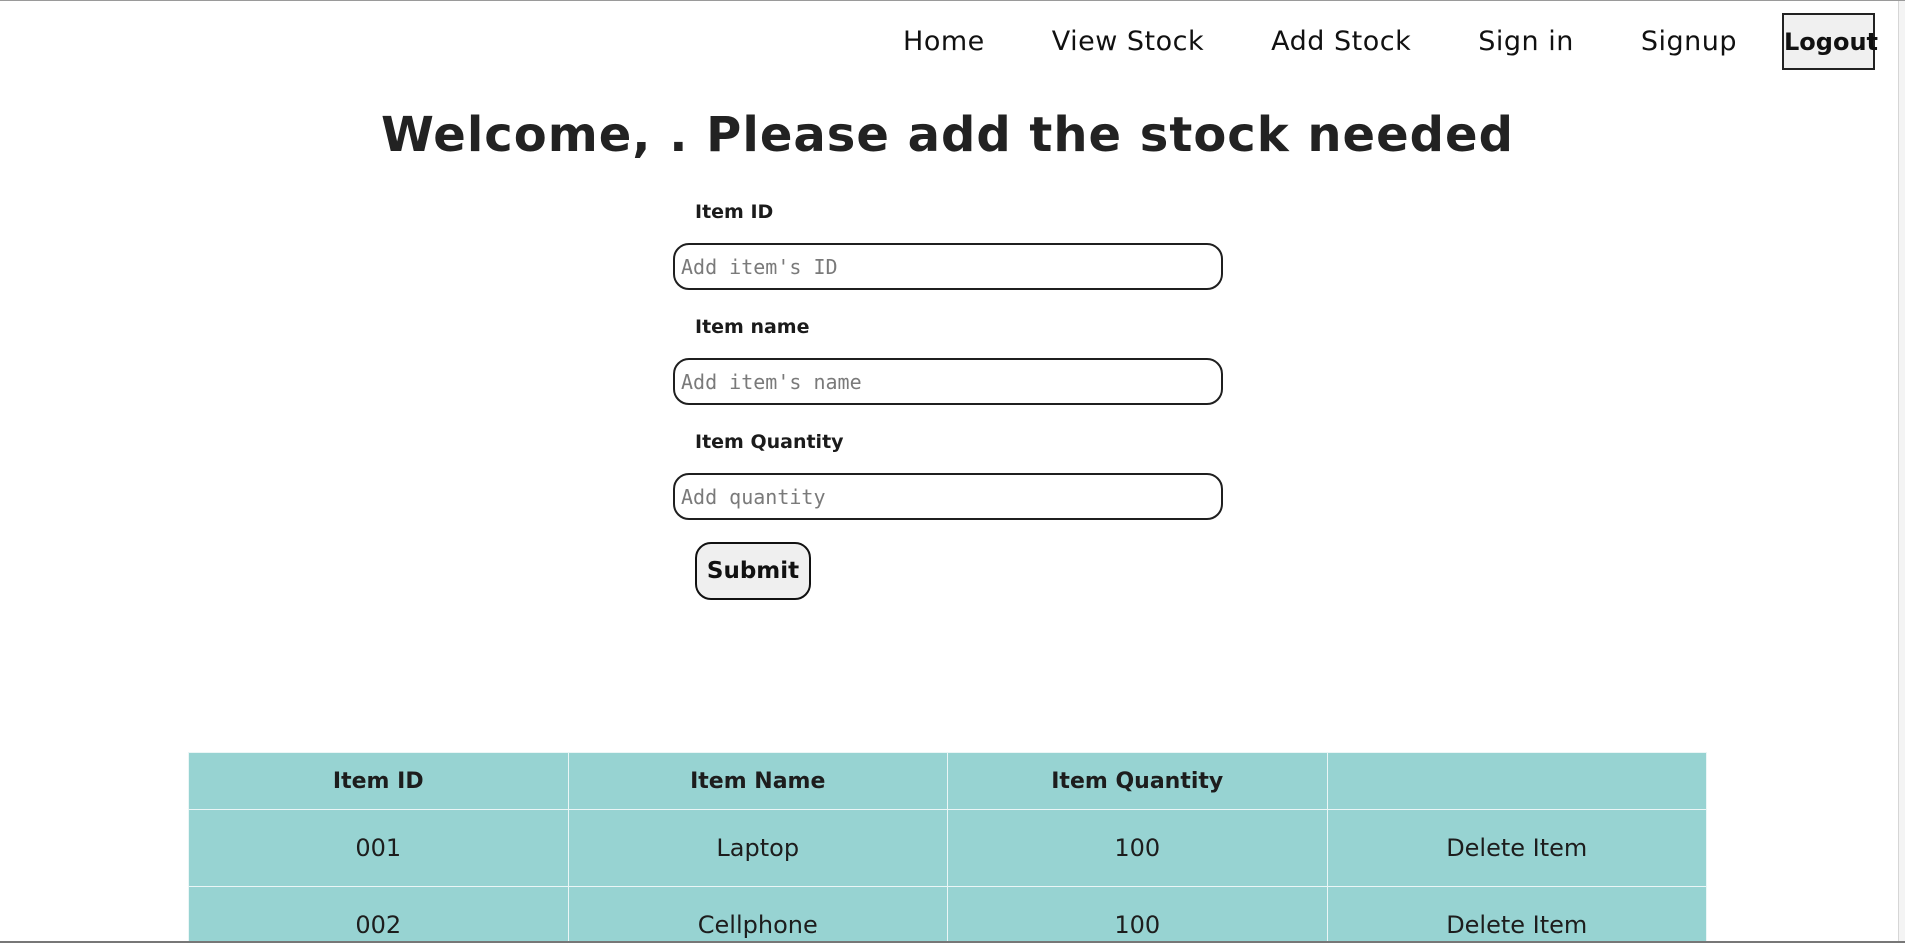 The height and width of the screenshot is (943, 1905). I want to click on table-header-row: Item ID Item Name Item Quantity, so click(947, 781).